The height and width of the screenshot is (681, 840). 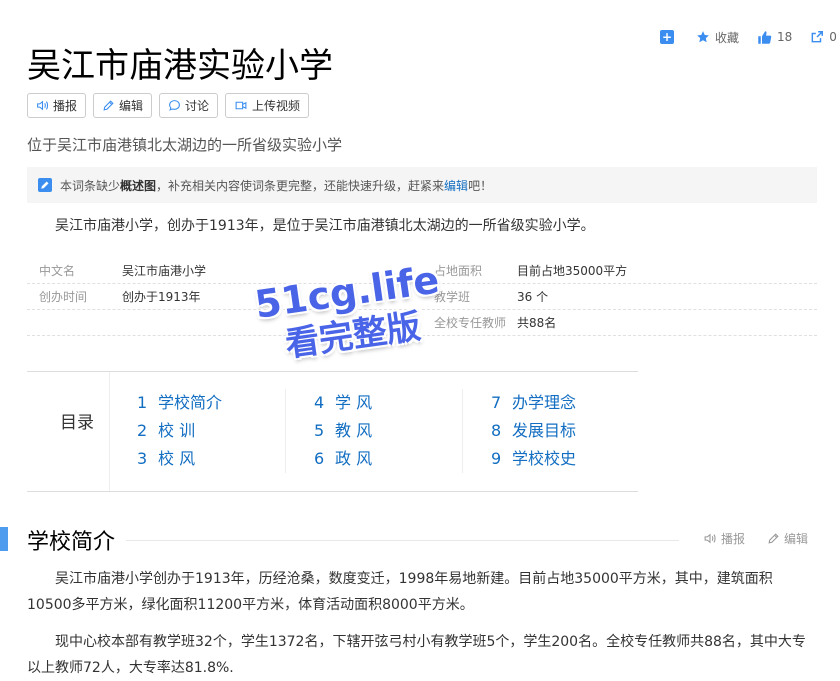 I want to click on info-value: 36 个, so click(x=533, y=296).